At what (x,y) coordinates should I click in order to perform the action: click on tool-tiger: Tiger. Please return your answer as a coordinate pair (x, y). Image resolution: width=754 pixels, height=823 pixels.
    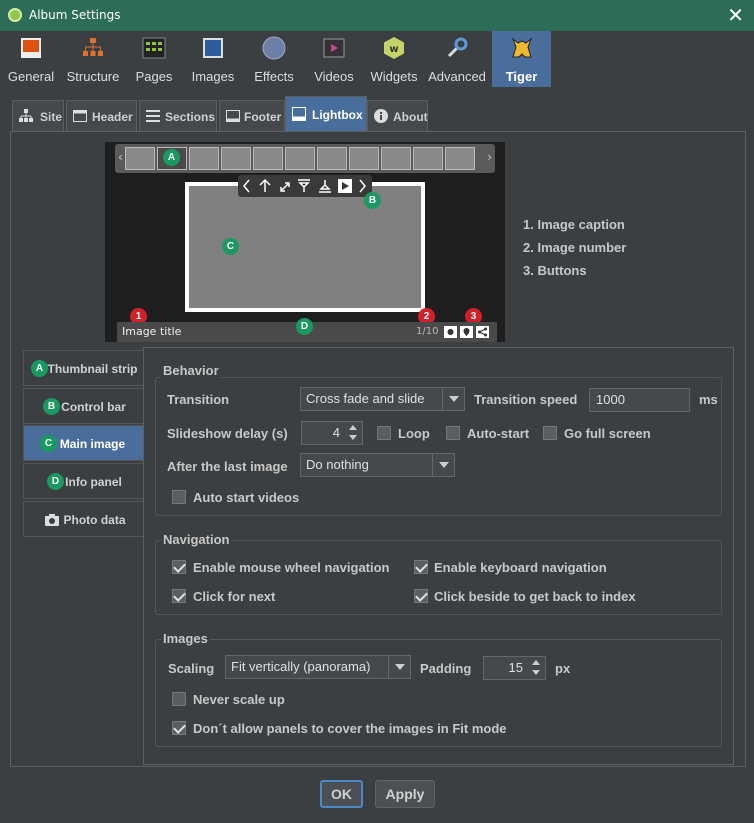
    Looking at the image, I should click on (521, 59).